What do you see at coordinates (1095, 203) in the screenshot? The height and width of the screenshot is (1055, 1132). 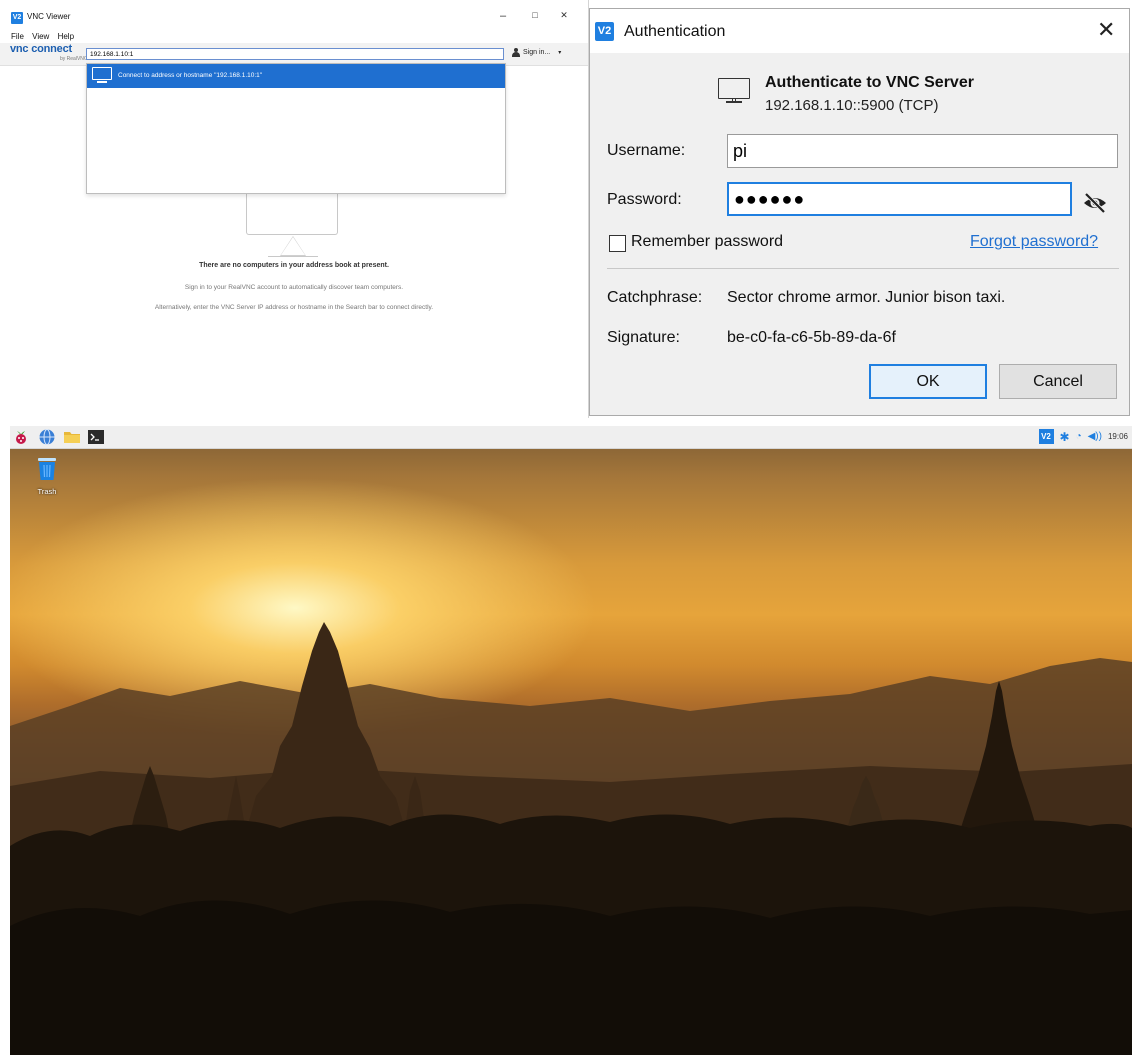 I see `hide-password-icon` at bounding box center [1095, 203].